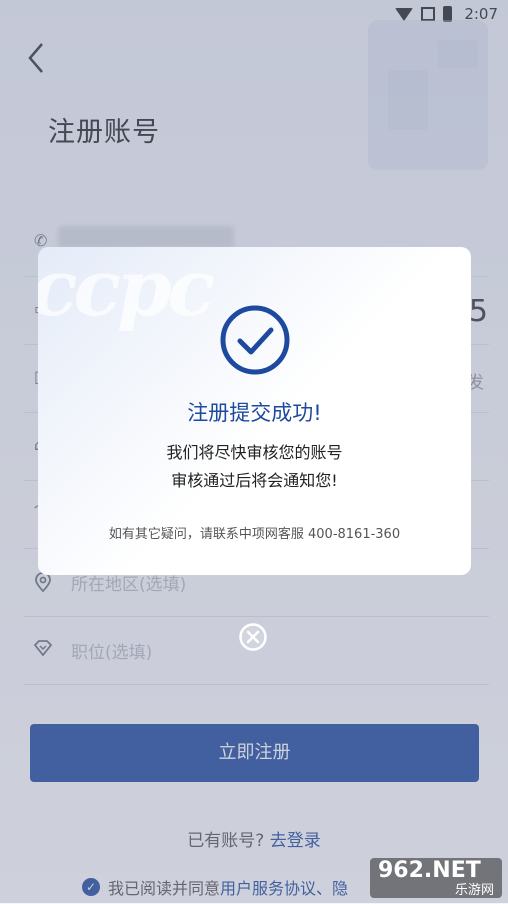 Image resolution: width=508 pixels, height=904 pixels. What do you see at coordinates (253, 637) in the screenshot?
I see `close-circle-icon` at bounding box center [253, 637].